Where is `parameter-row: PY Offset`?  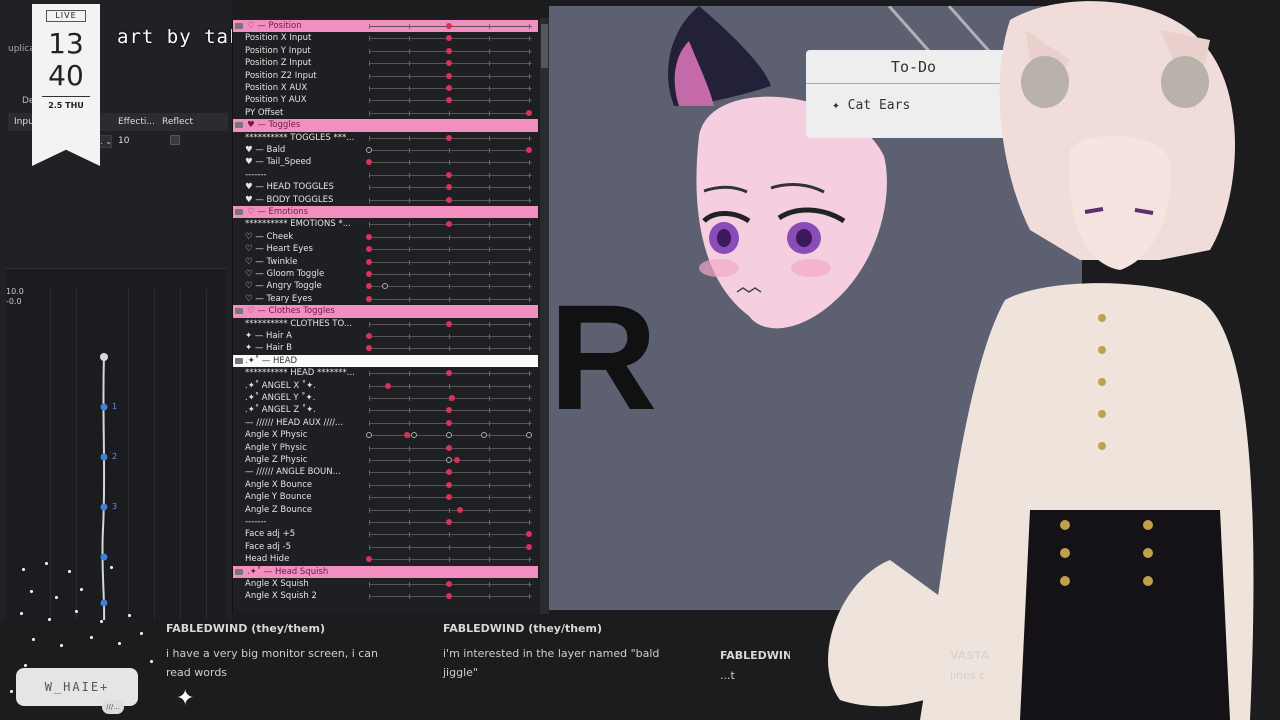
parameter-row: PY Offset is located at coordinates (385, 113).